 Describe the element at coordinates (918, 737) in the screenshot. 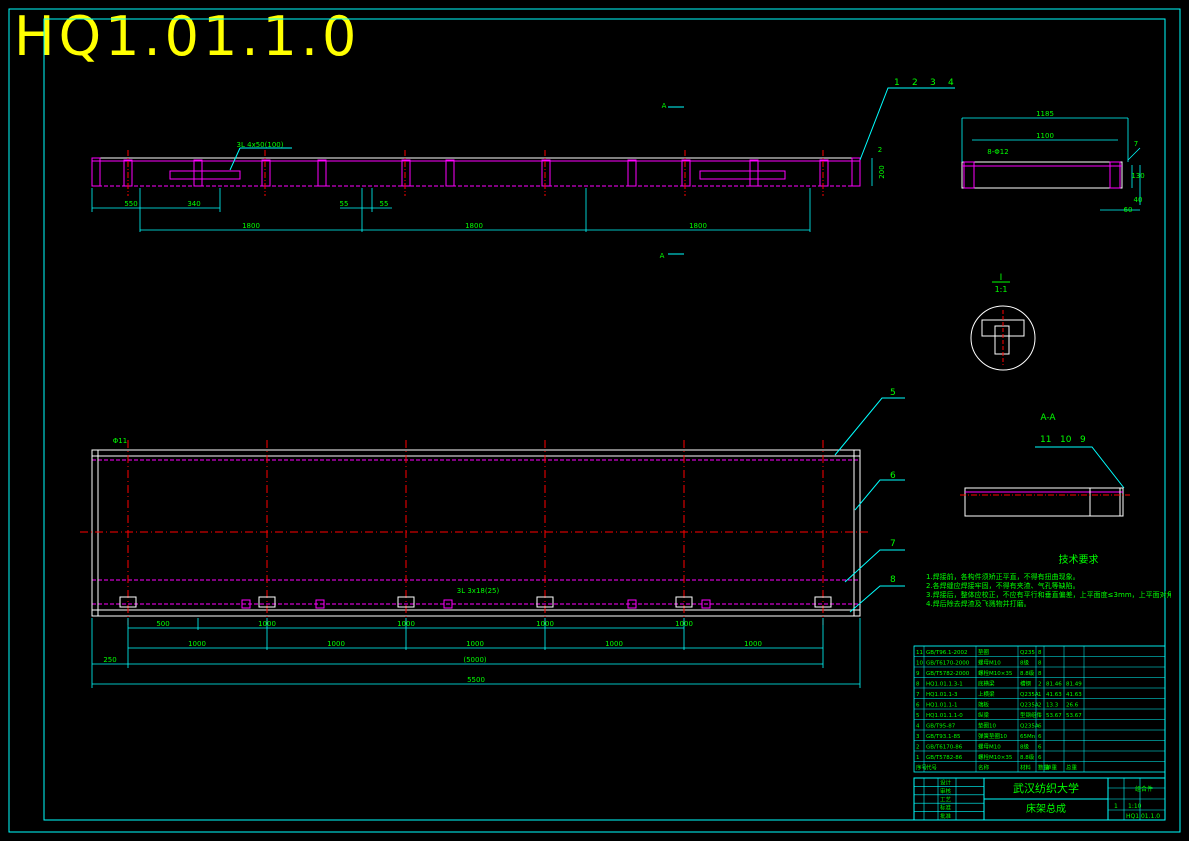

I see `bom-cell: 3` at that location.